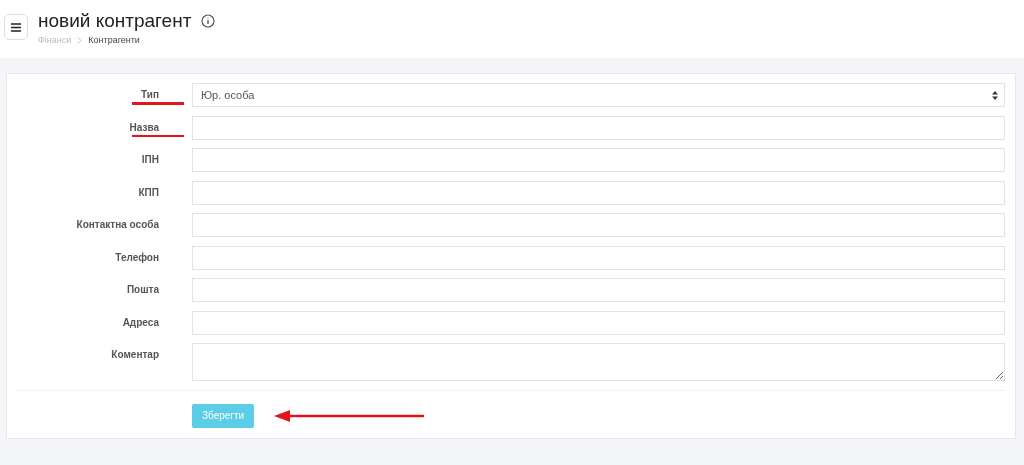  What do you see at coordinates (995, 95) in the screenshot?
I see `sort-arrows-icon` at bounding box center [995, 95].